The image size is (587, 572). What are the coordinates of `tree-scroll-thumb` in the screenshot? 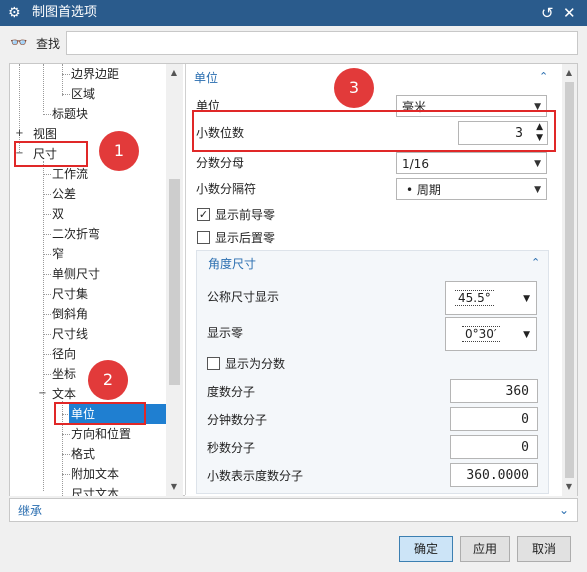 It's located at (174, 282).